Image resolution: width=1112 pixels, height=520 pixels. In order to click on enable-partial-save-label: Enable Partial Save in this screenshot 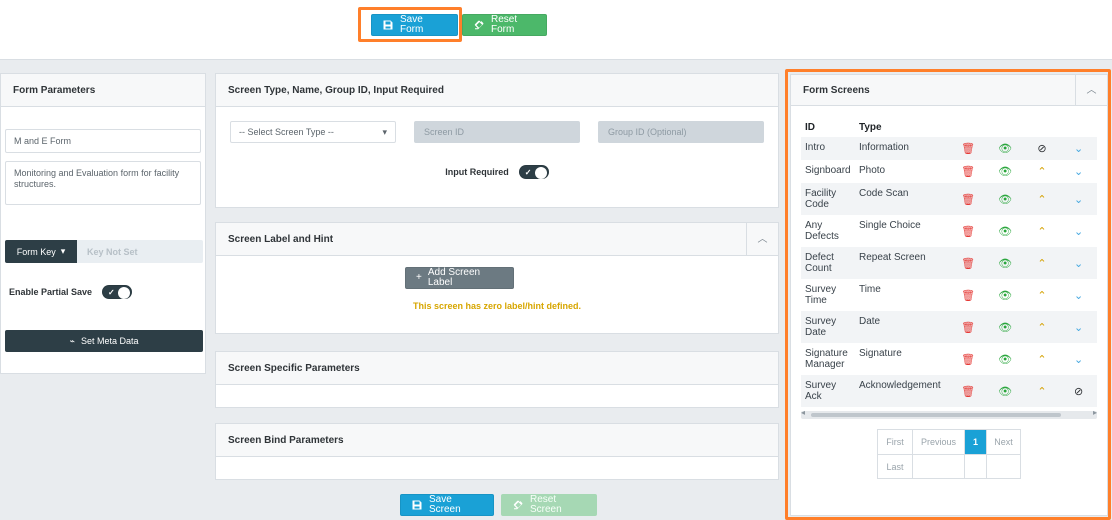, I will do `click(51, 292)`.